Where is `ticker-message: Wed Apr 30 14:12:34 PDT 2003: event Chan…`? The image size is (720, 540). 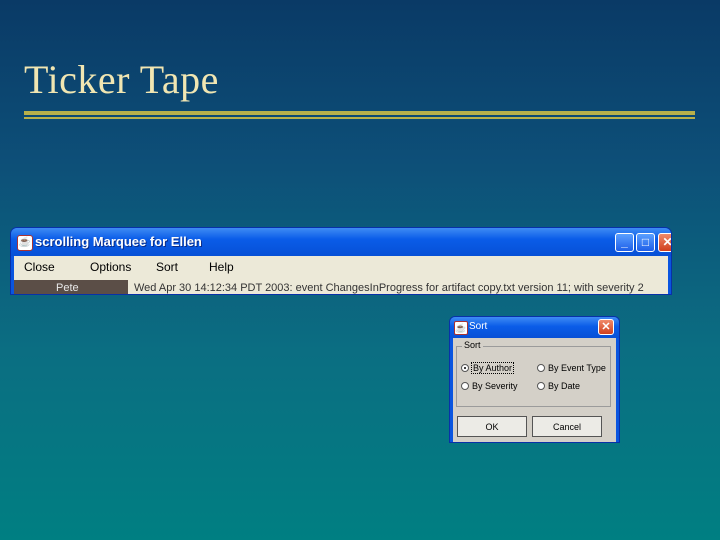 ticker-message: Wed Apr 30 14:12:34 PDT 2003: event Chan… is located at coordinates (389, 288).